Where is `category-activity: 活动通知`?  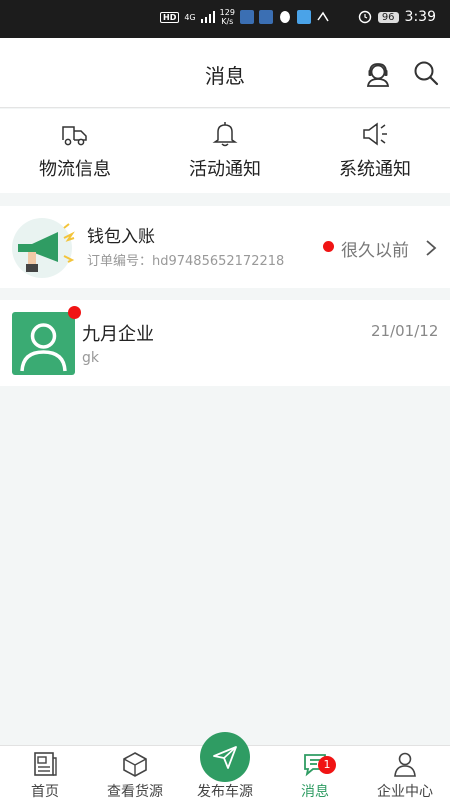
category-activity: 活动通知 is located at coordinates (225, 150).